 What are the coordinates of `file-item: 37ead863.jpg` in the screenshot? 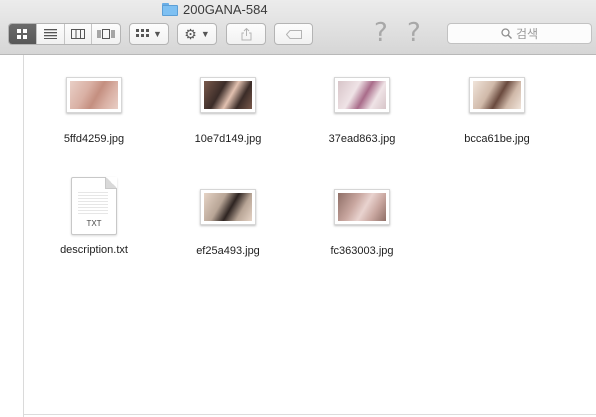 It's located at (362, 111).